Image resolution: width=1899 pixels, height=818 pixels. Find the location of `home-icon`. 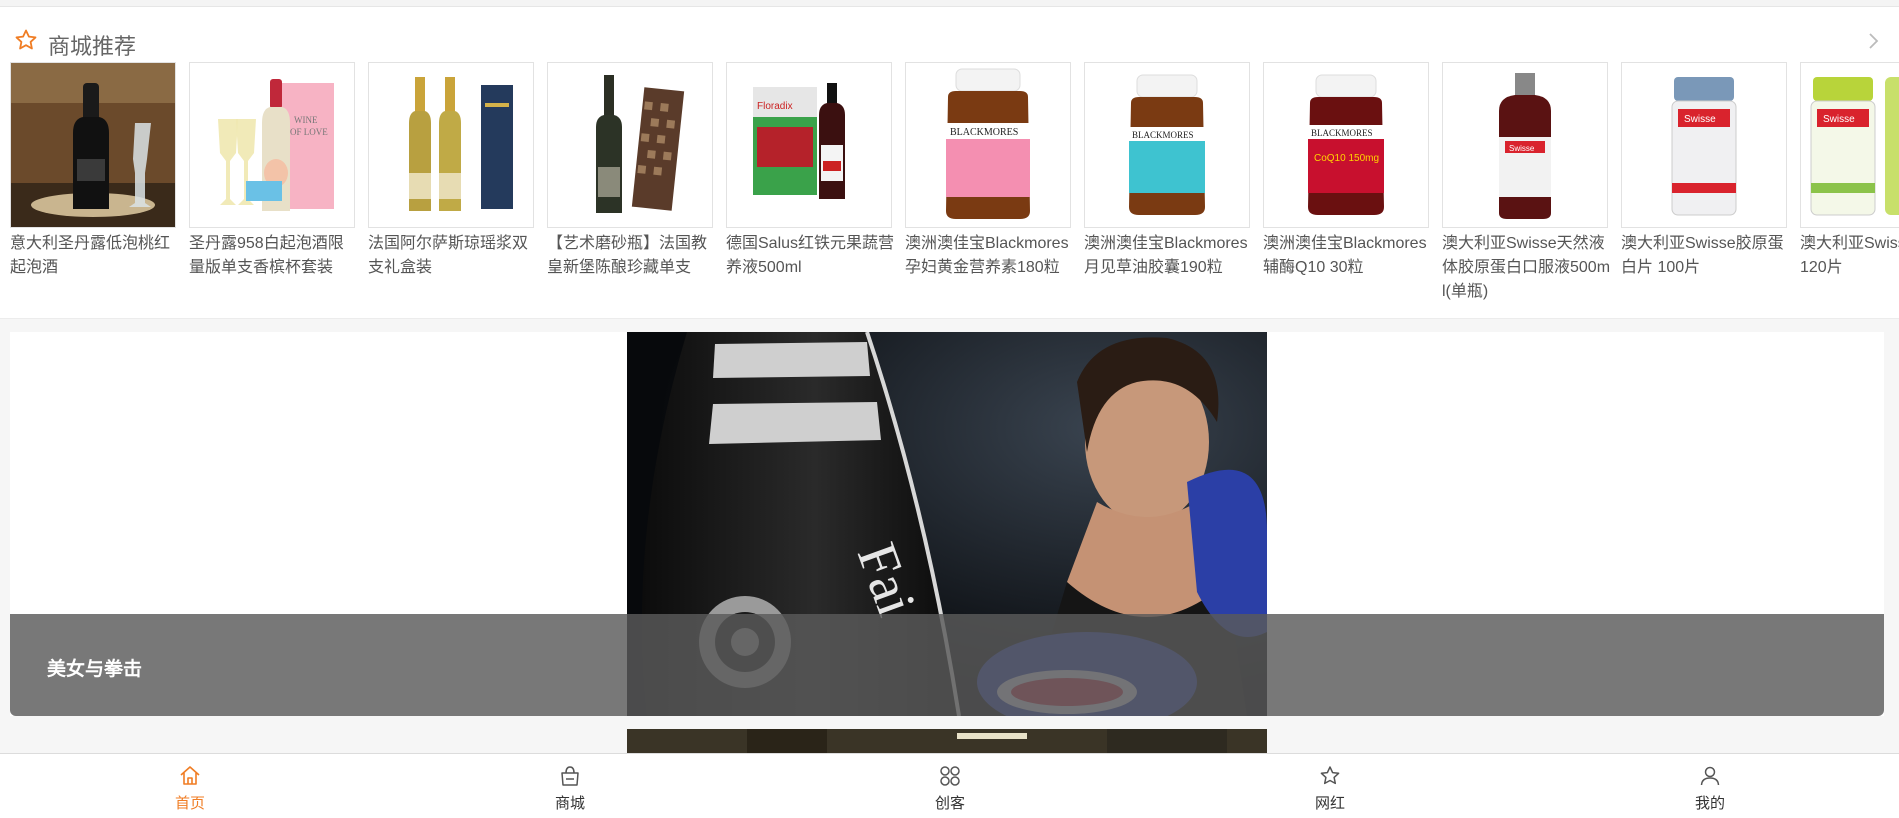

home-icon is located at coordinates (190, 775).